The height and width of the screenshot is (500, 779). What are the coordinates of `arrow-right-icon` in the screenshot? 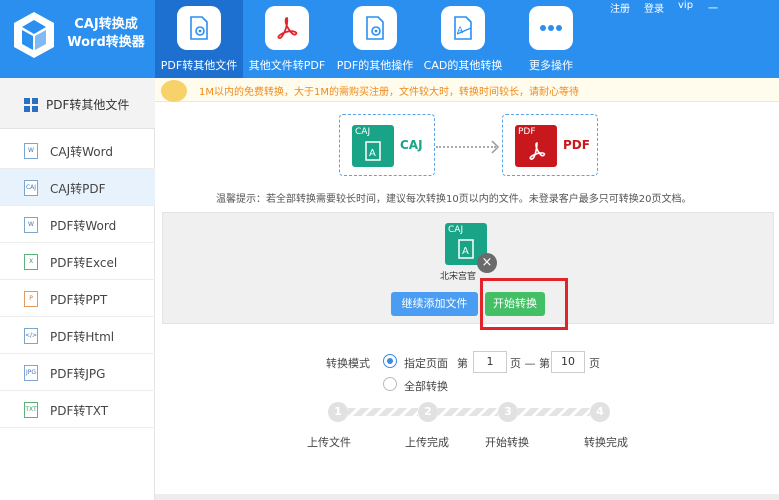 It's located at (495, 147).